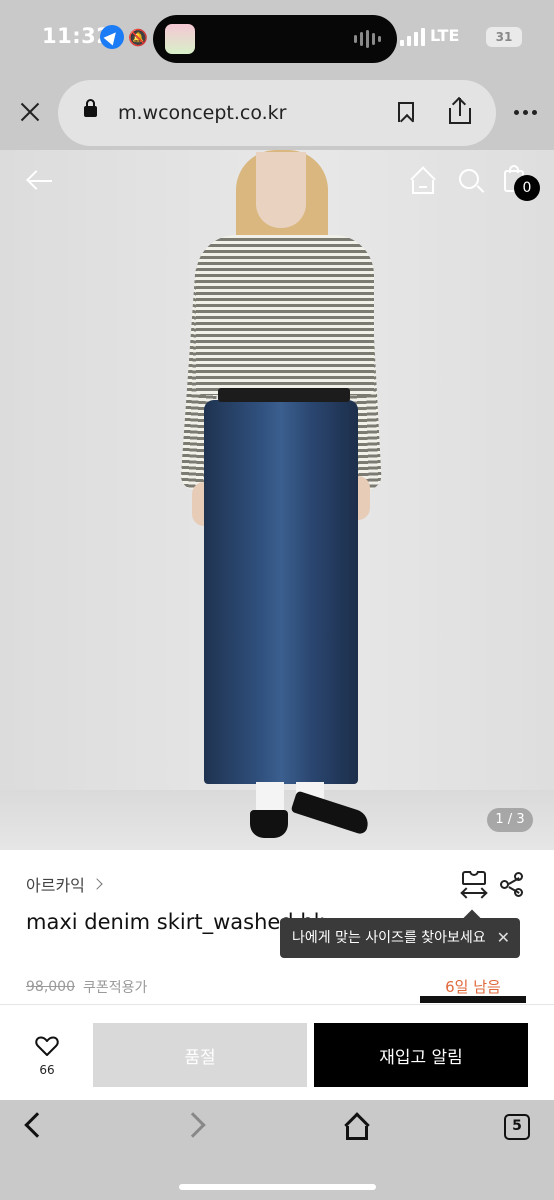 The width and height of the screenshot is (554, 1200). Describe the element at coordinates (55, 885) in the screenshot. I see `brand-name: 아르카익` at that location.